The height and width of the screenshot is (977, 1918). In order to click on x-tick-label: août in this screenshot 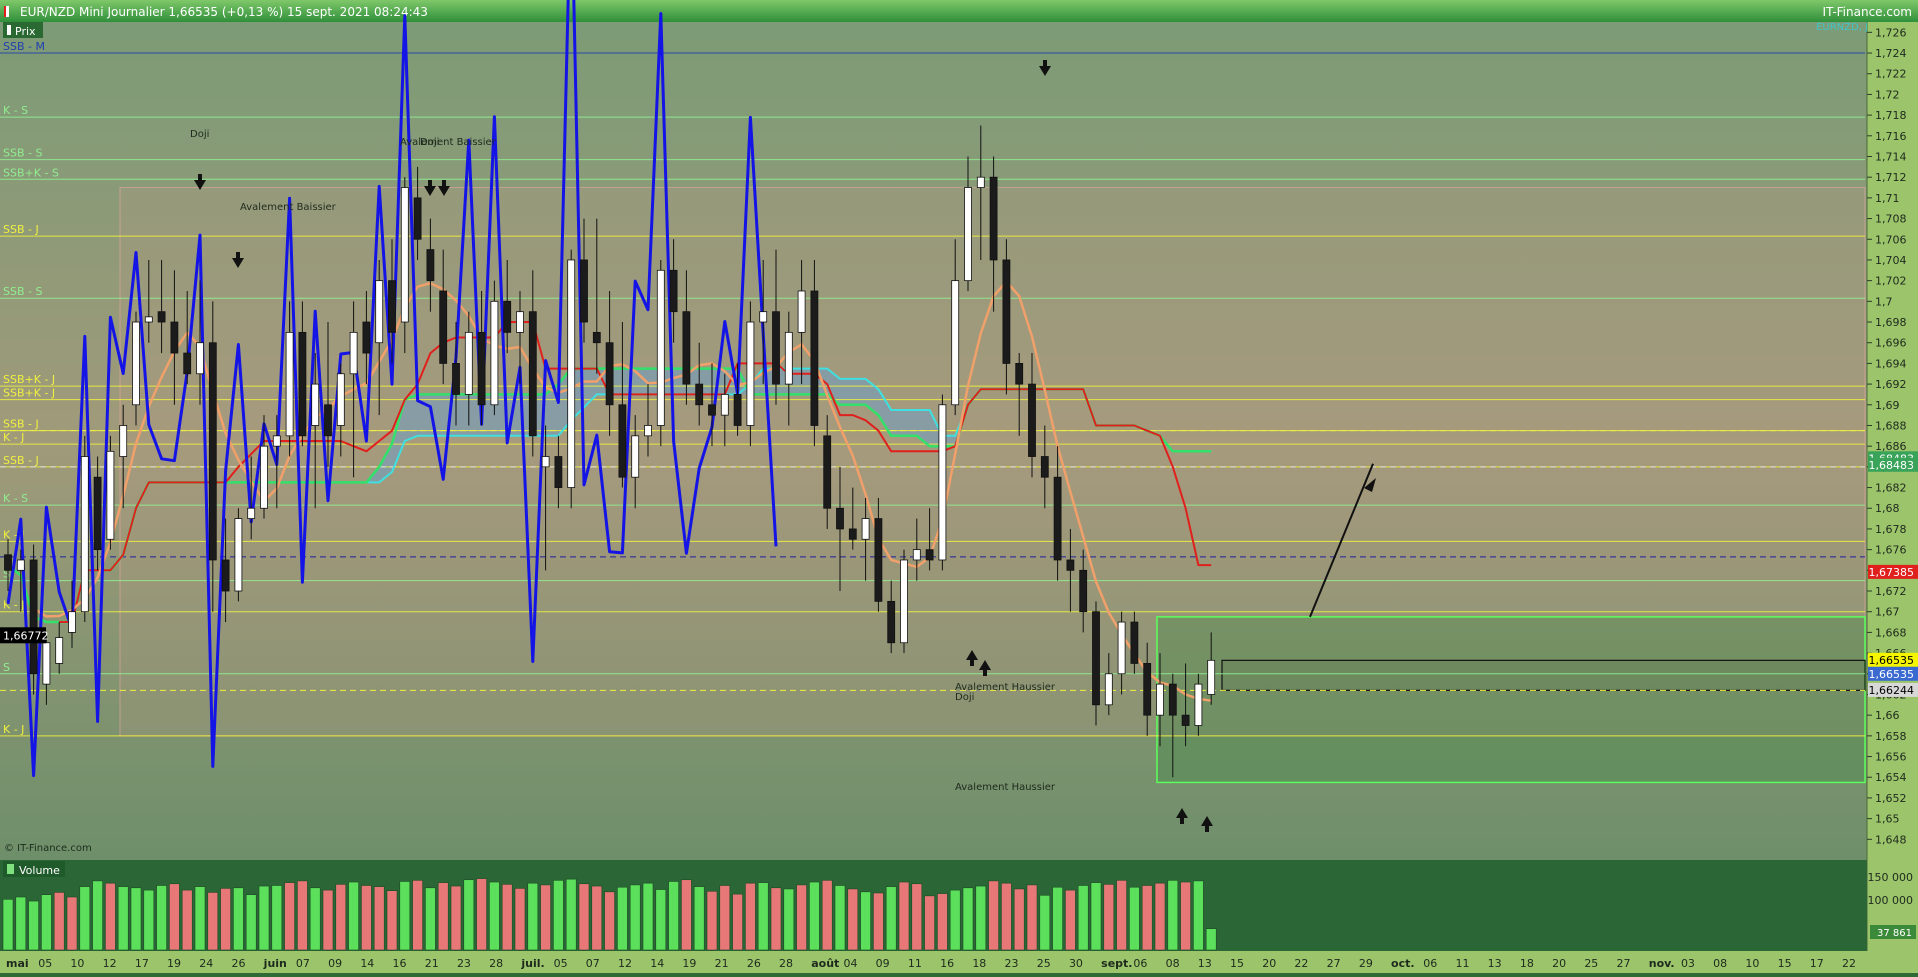, I will do `click(825, 963)`.